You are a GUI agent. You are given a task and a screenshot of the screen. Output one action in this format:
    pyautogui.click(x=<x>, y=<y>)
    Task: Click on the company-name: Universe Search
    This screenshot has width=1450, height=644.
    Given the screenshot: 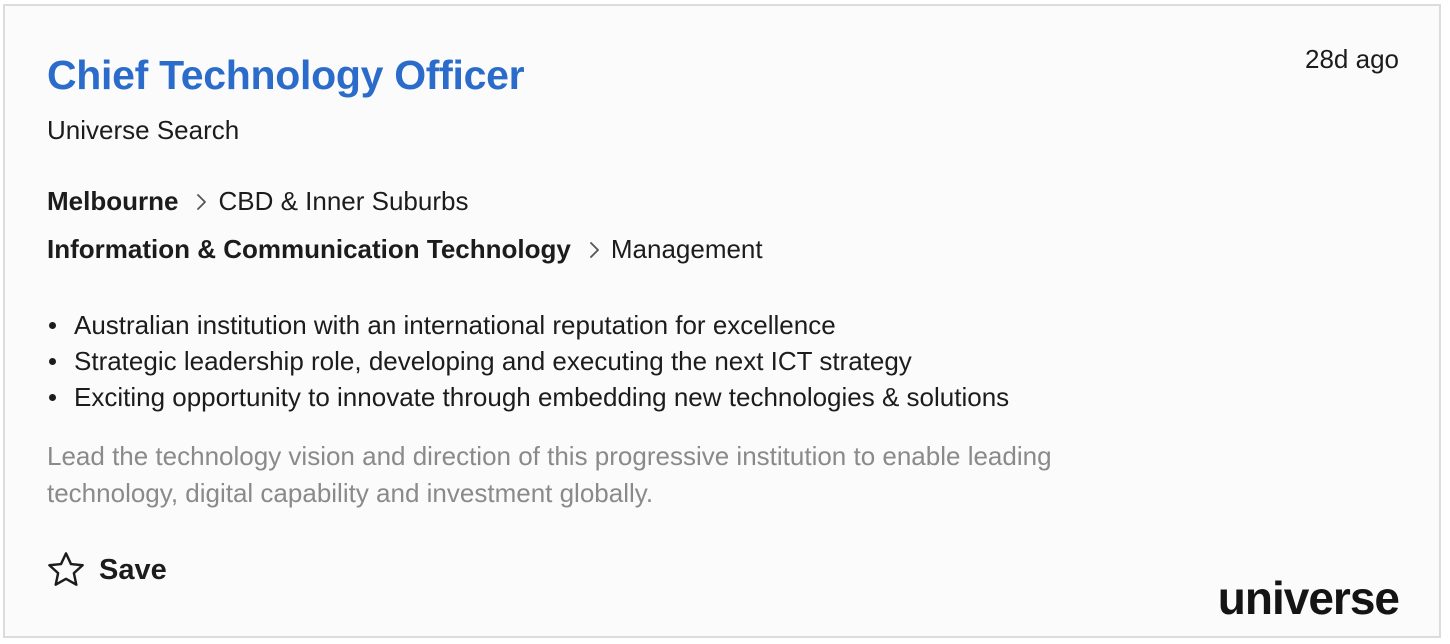 What is the action you would take?
    pyautogui.click(x=143, y=130)
    